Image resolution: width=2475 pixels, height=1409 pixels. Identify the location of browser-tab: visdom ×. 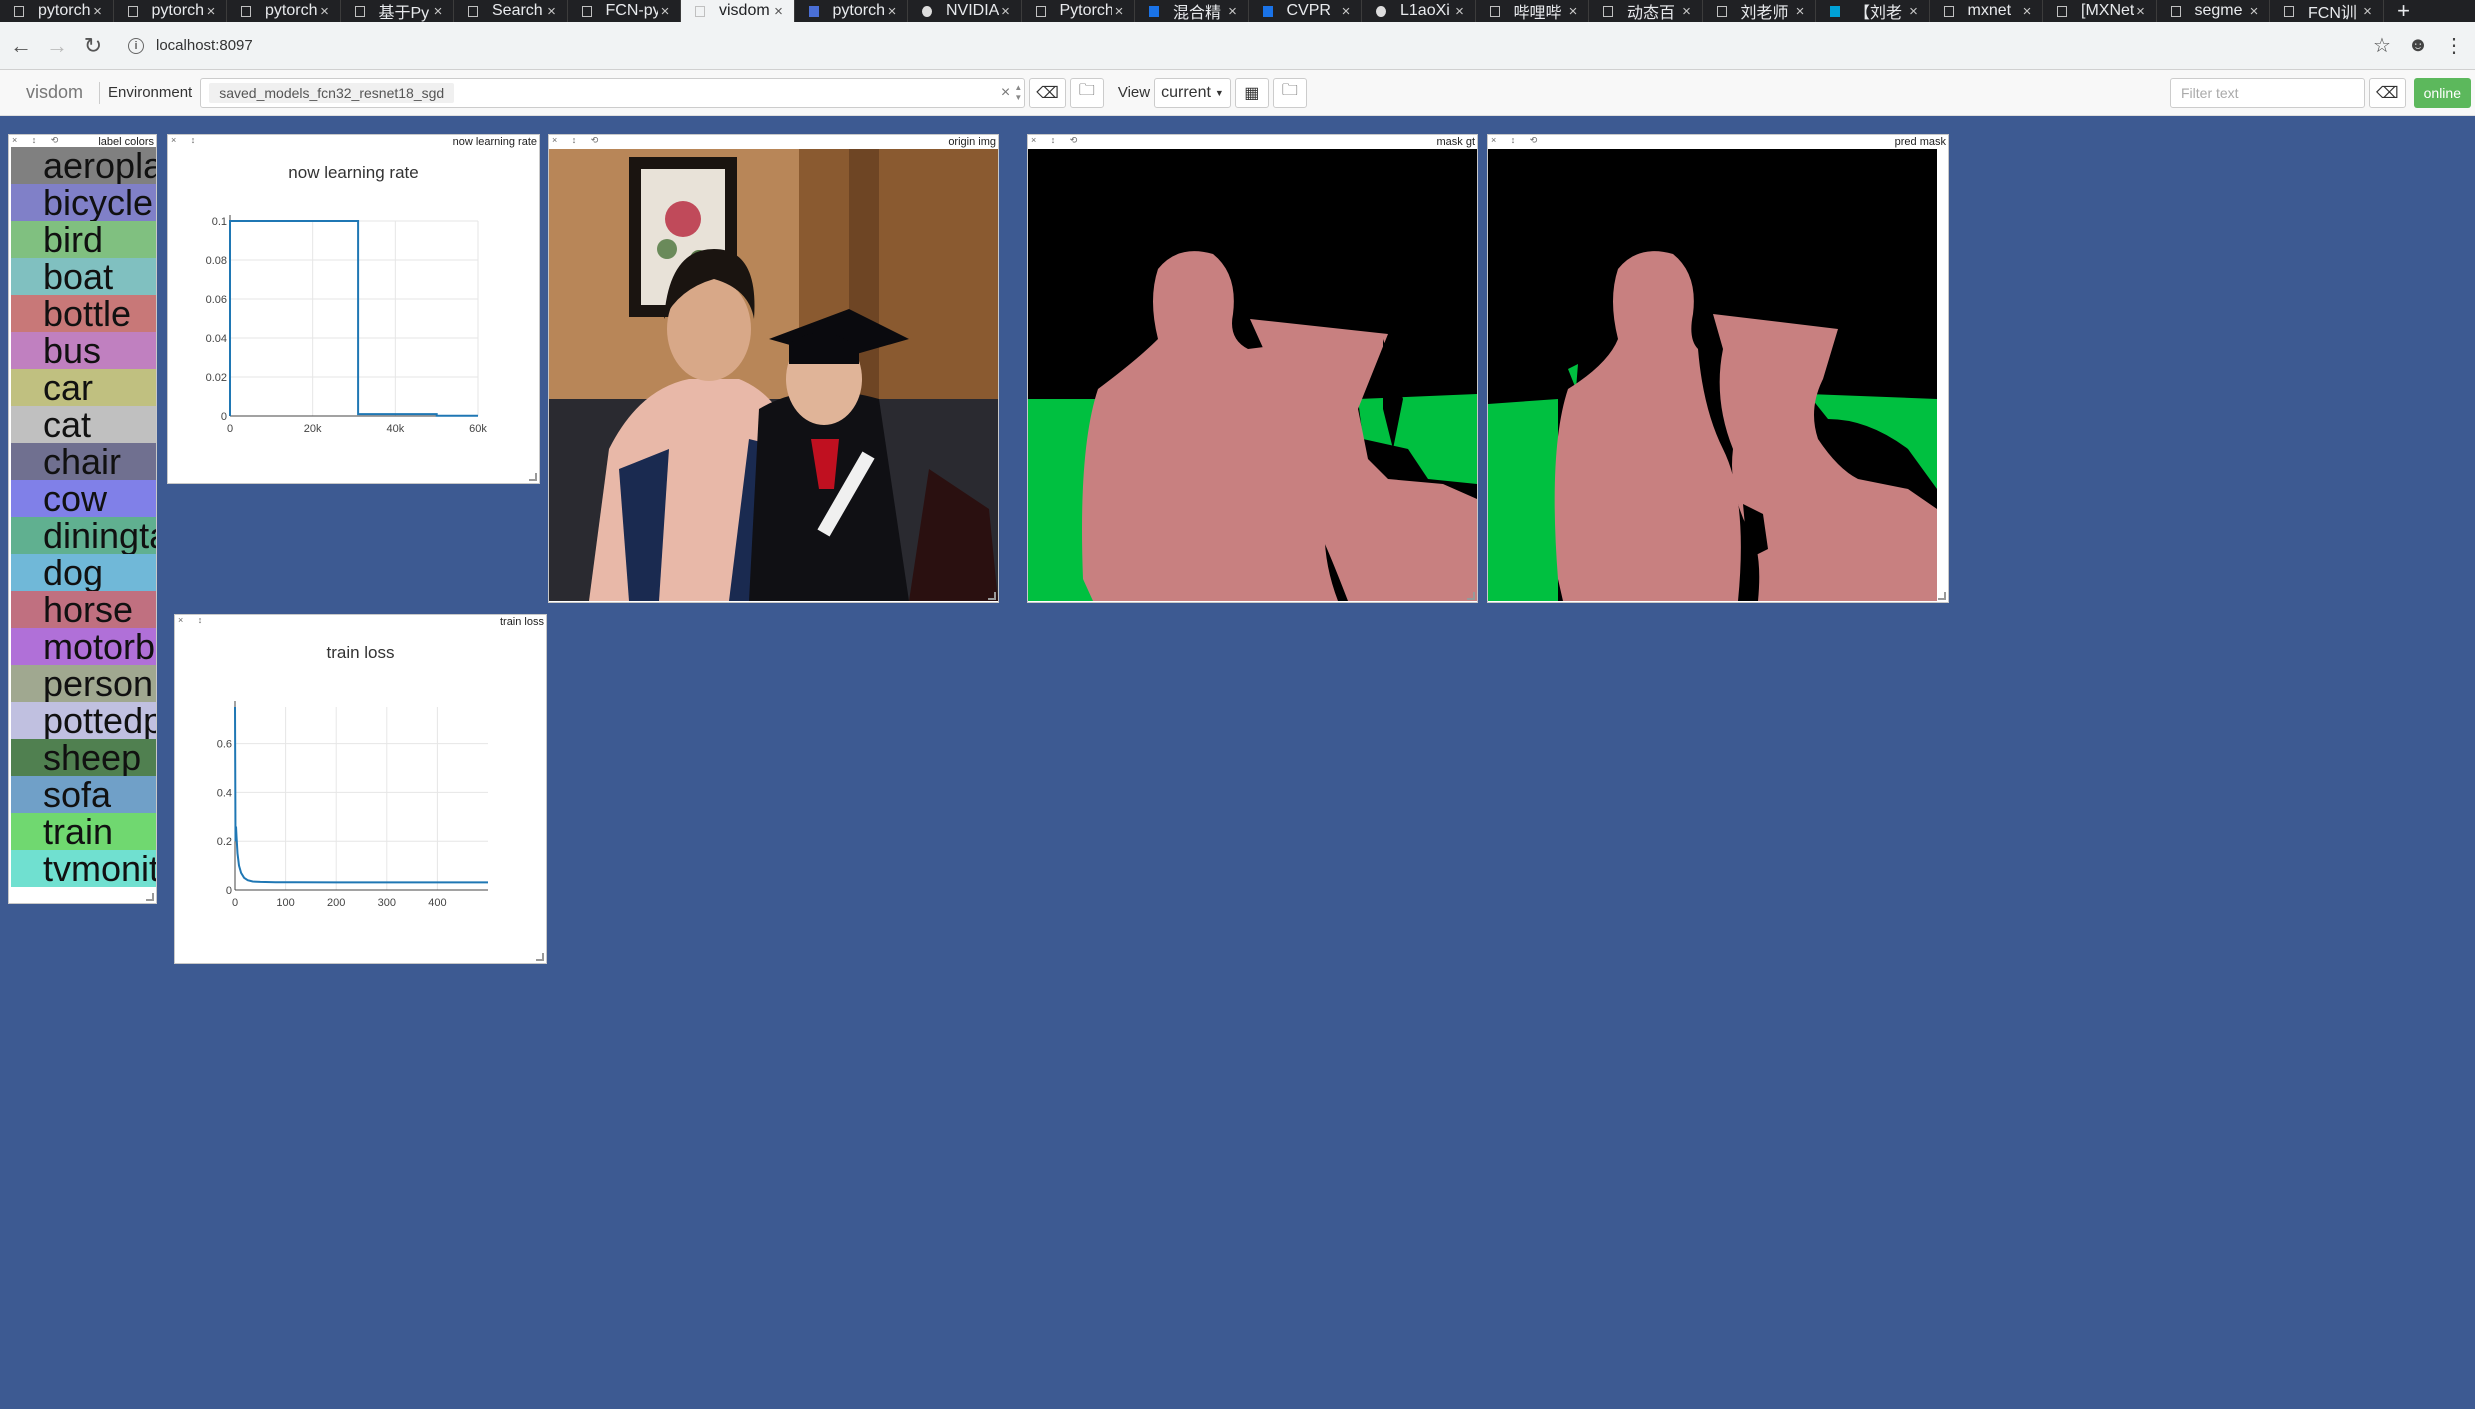
(738, 11).